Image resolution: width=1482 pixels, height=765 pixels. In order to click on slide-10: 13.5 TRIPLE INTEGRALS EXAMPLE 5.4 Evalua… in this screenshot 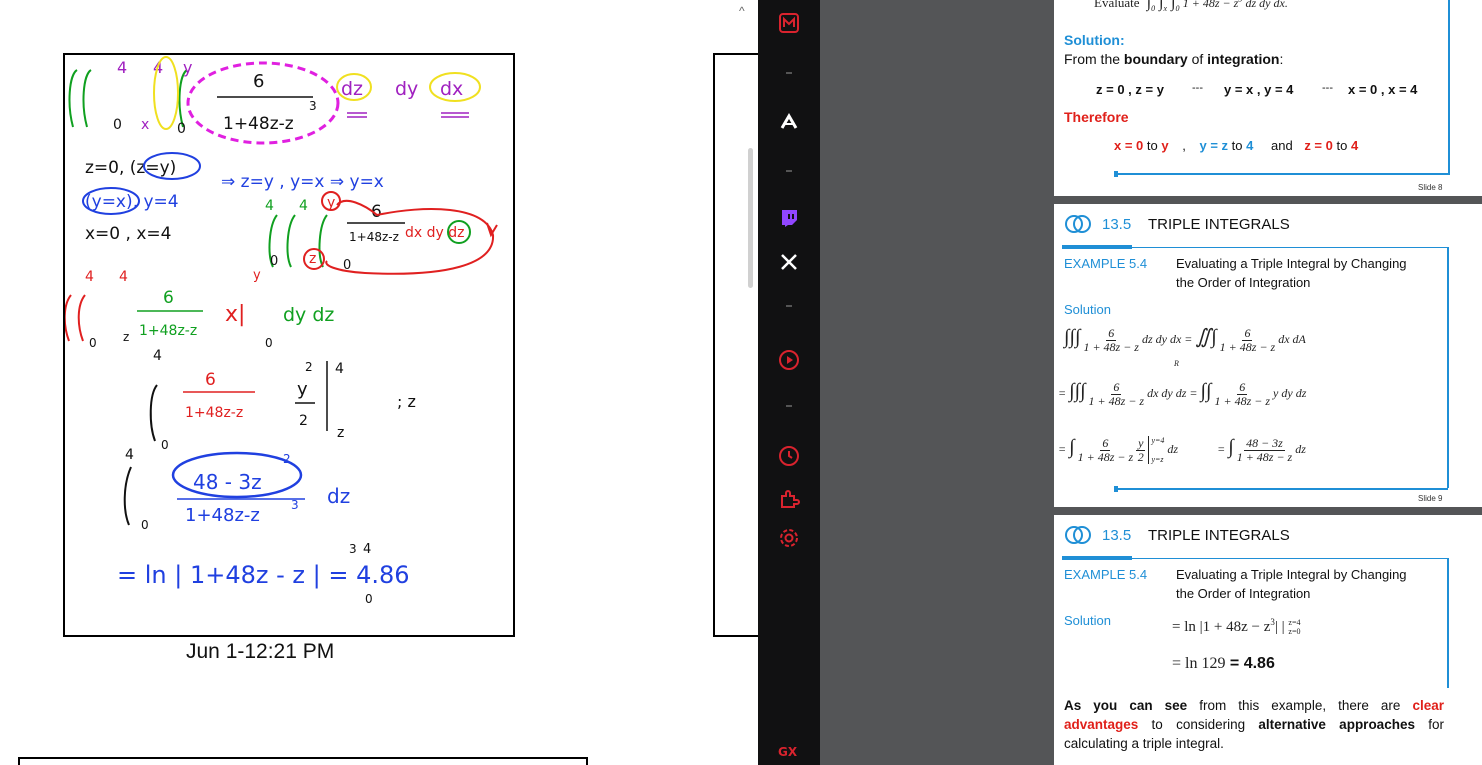, I will do `click(1268, 640)`.